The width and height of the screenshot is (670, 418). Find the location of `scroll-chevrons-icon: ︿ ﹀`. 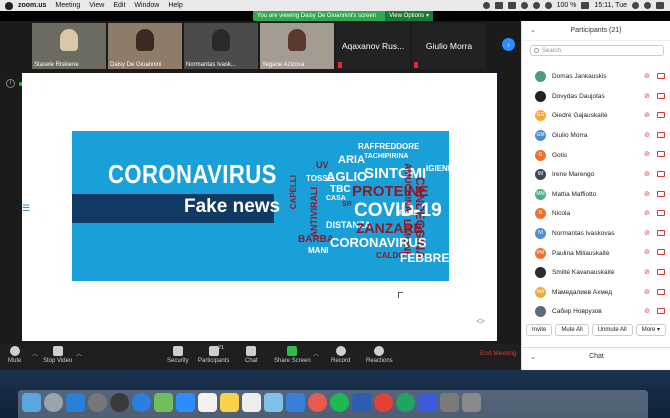

scroll-chevrons-icon: ︿ ﹀ is located at coordinates (480, 322).